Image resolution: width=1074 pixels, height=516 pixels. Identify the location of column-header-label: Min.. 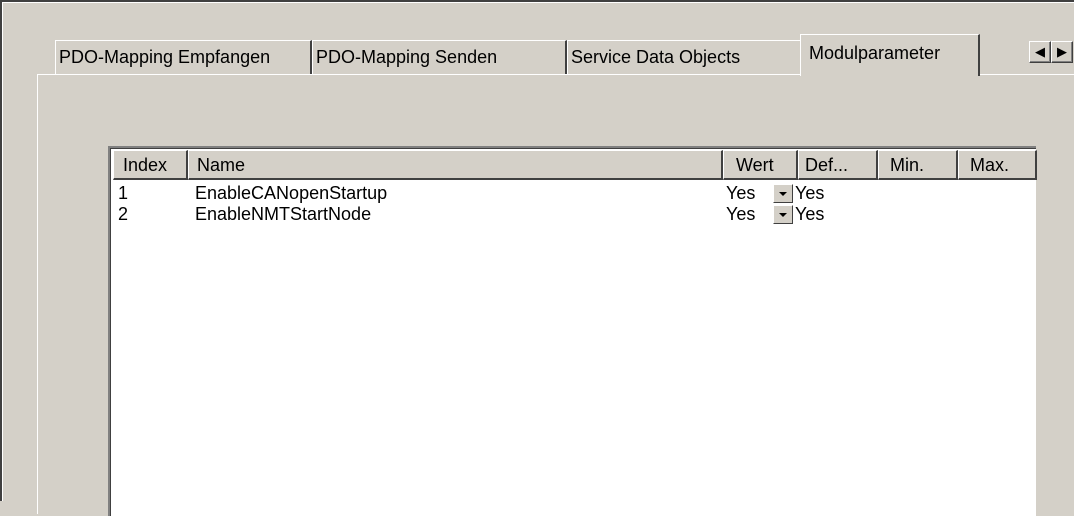
(907, 165).